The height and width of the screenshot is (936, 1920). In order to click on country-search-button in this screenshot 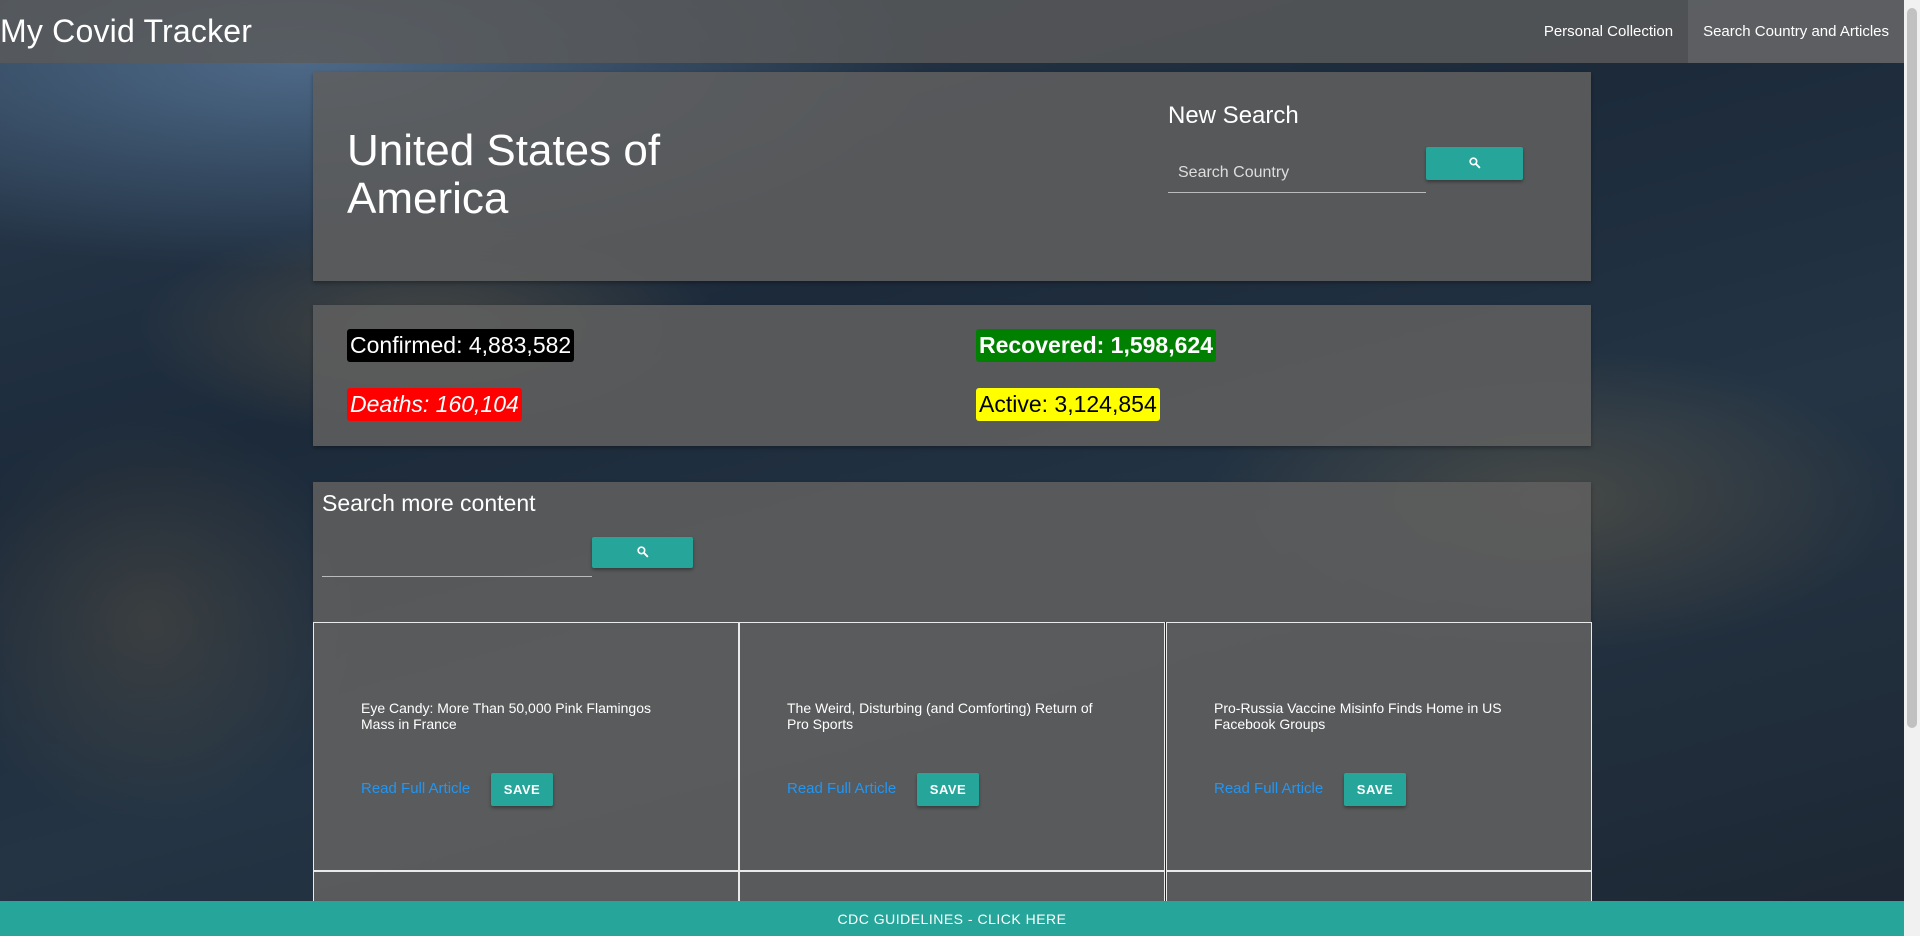, I will do `click(1474, 163)`.